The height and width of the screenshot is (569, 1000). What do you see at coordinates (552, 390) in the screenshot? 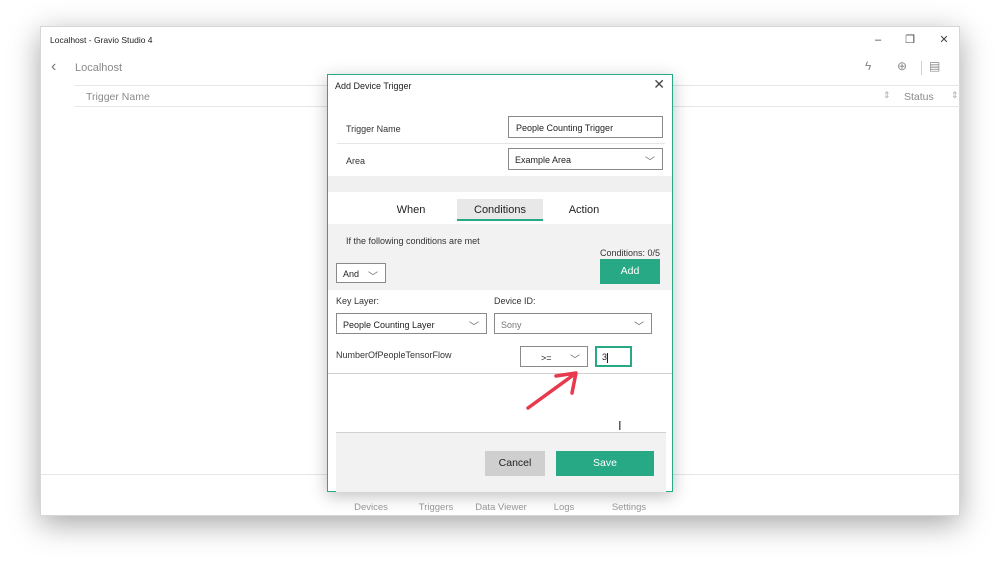
I see `annotation-arrow-icon` at bounding box center [552, 390].